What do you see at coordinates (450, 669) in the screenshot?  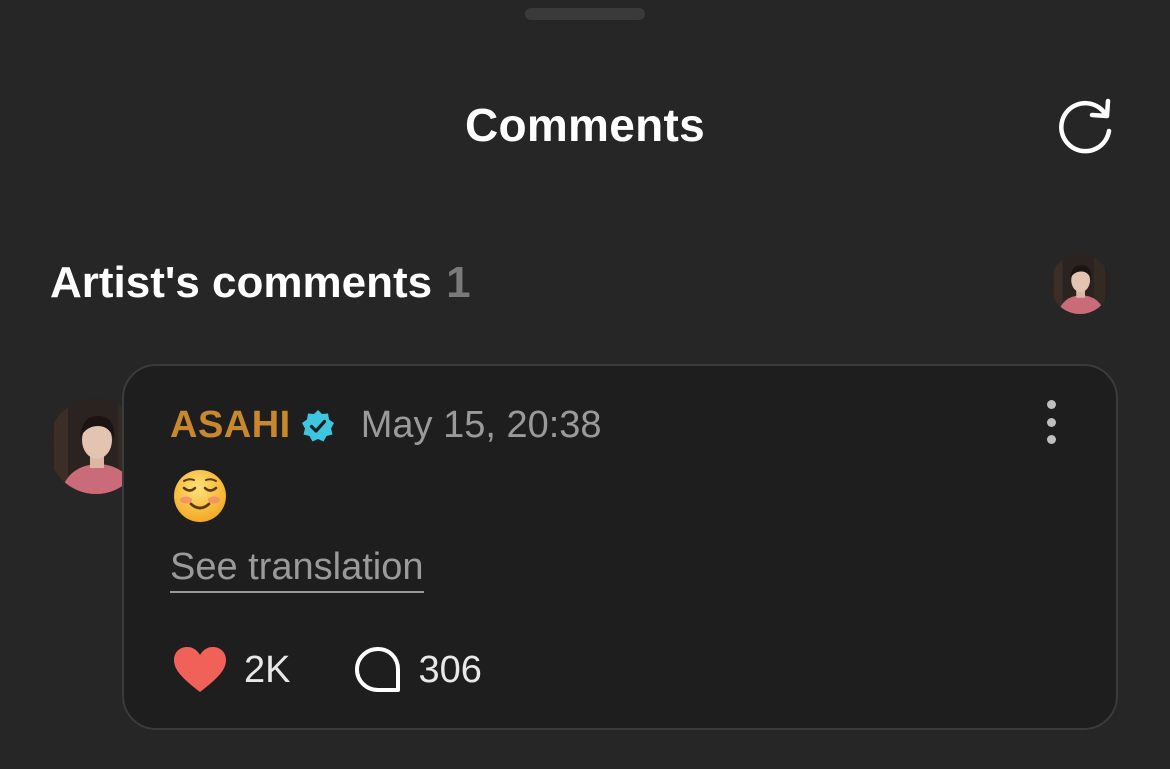 I see `reply-count: 306` at bounding box center [450, 669].